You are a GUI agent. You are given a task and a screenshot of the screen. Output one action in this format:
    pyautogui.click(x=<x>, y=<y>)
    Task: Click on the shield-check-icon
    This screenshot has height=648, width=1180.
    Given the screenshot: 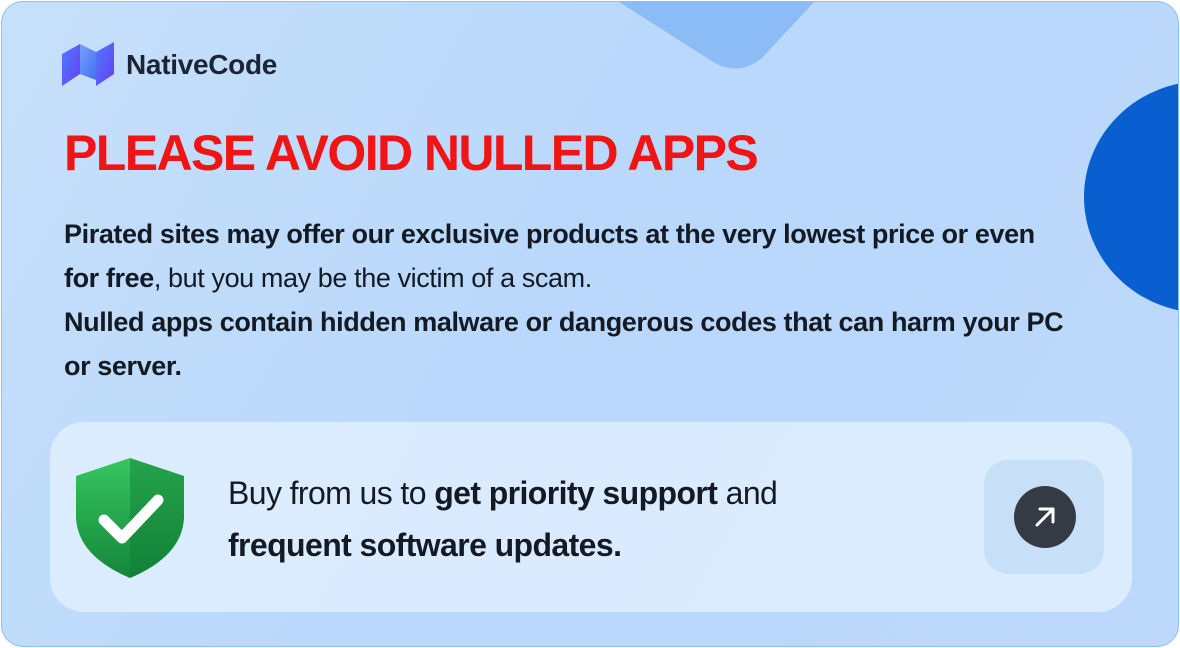 What is the action you would take?
    pyautogui.click(x=130, y=518)
    